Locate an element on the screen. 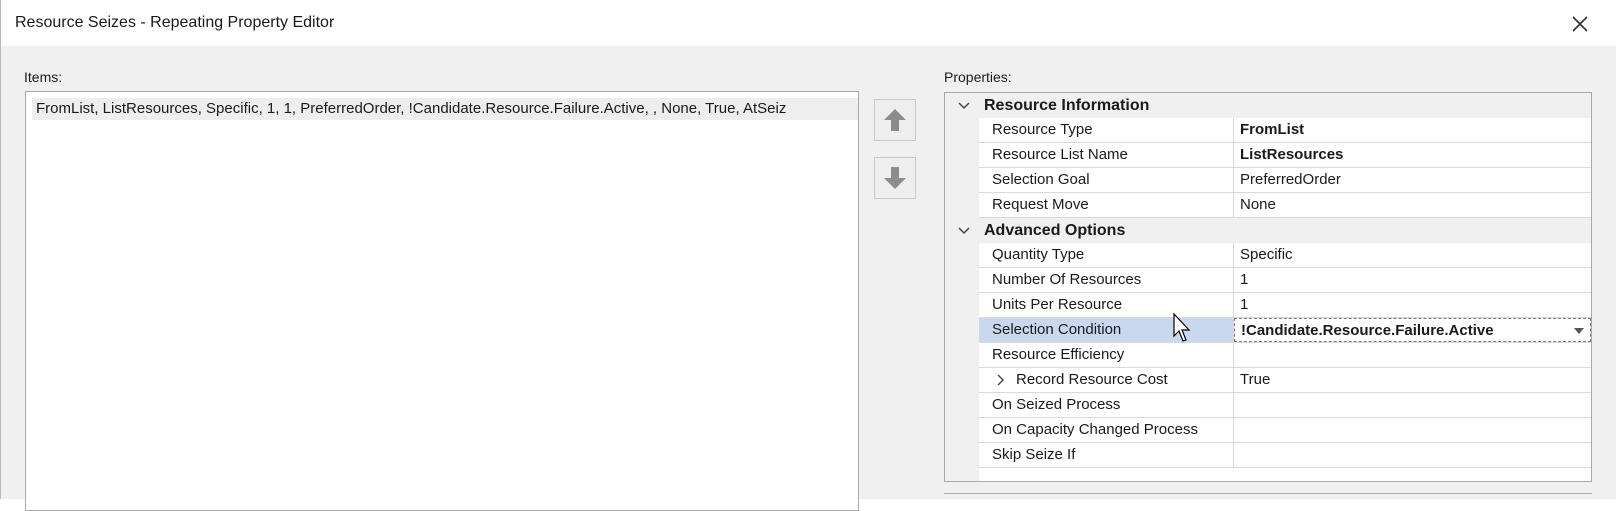 This screenshot has width=1616, height=511. chevron-right-icon is located at coordinates (1001, 380).